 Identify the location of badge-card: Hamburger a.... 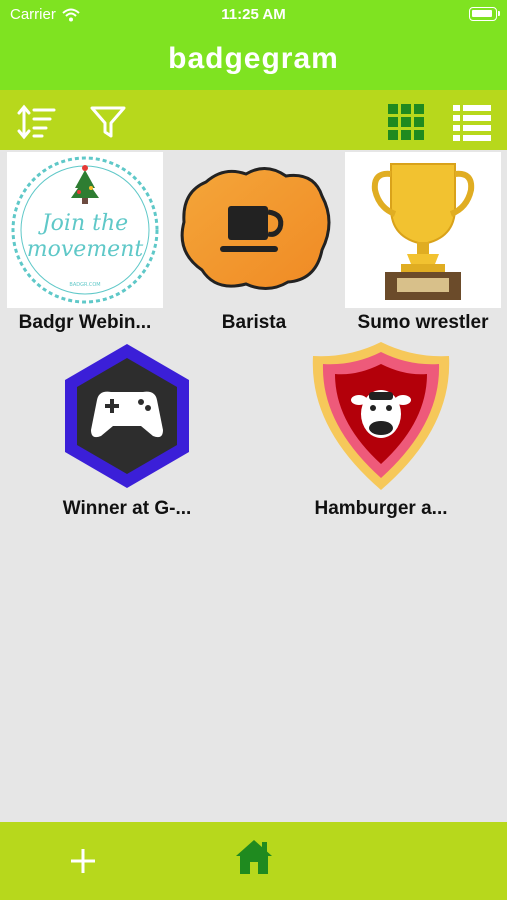
(381, 429).